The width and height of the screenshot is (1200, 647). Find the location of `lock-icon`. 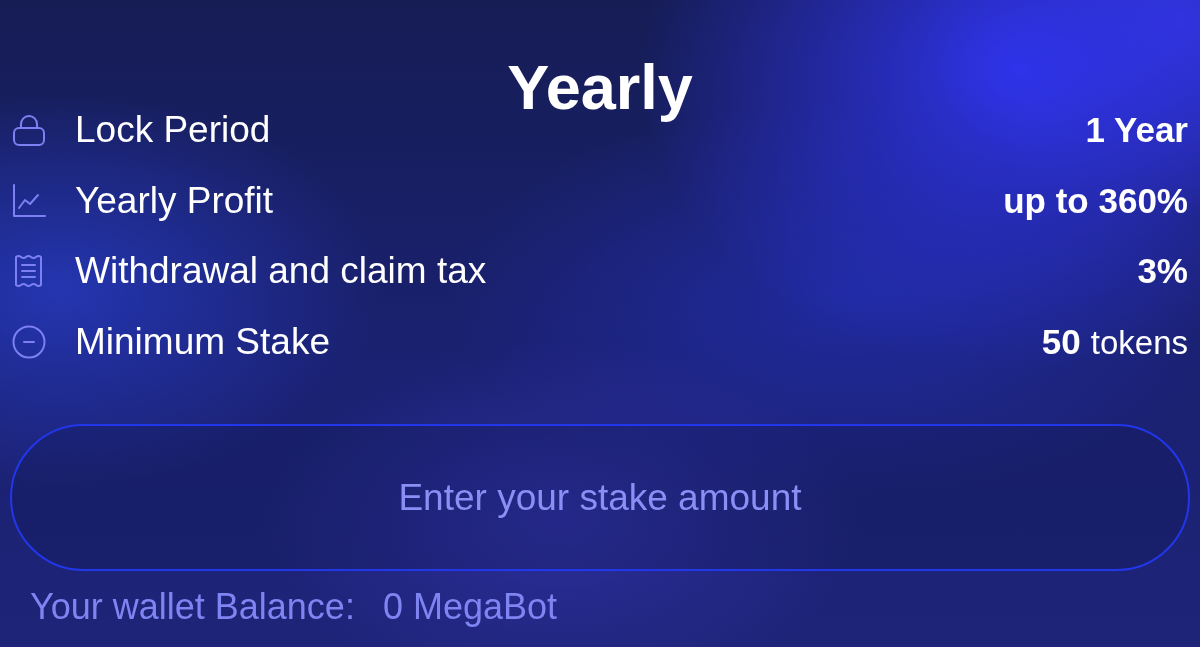

lock-icon is located at coordinates (29, 130).